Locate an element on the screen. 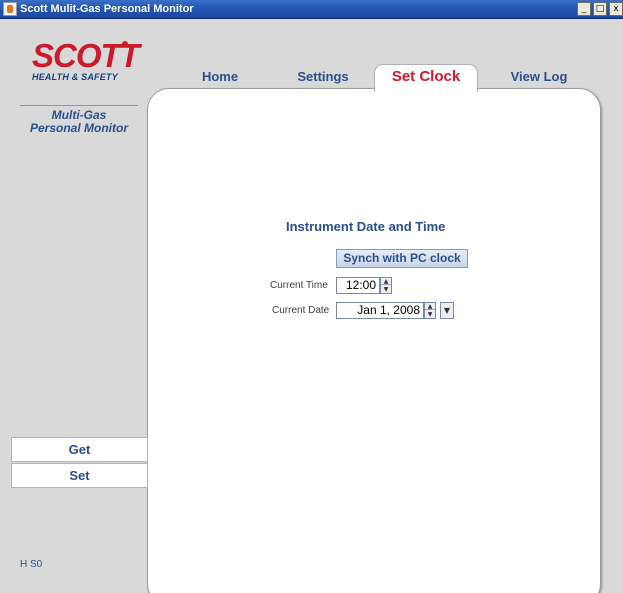 The height and width of the screenshot is (593, 623). java-cup-icon is located at coordinates (10, 9).